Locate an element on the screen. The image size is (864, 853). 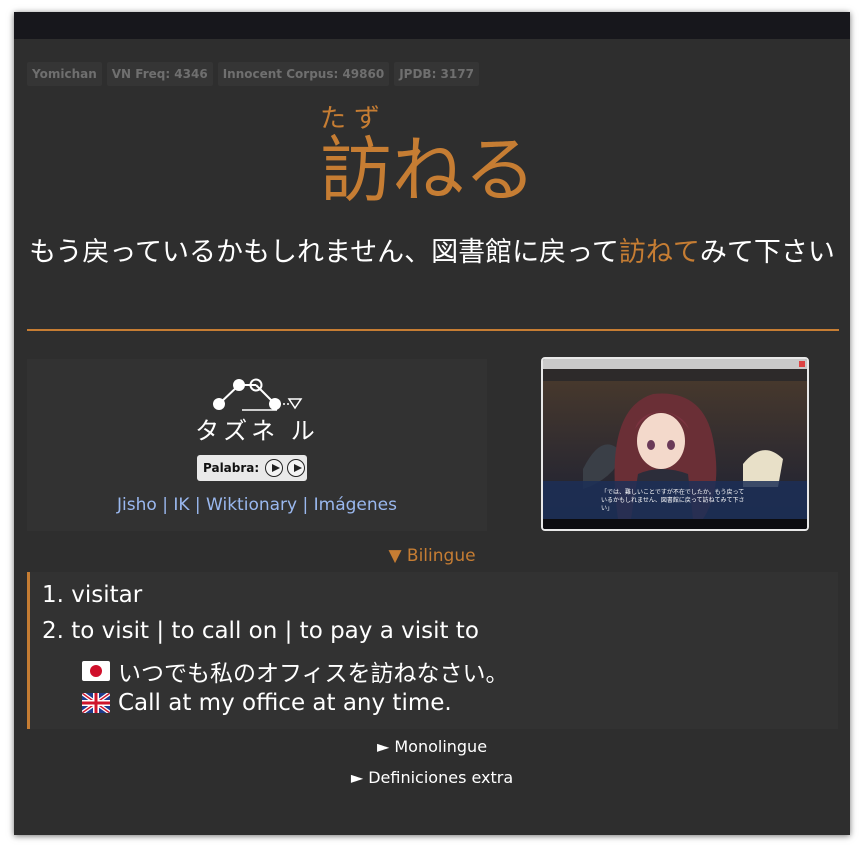
dictionary-links: Jisho | IK | Wiktionary | Imágenes is located at coordinates (257, 505).